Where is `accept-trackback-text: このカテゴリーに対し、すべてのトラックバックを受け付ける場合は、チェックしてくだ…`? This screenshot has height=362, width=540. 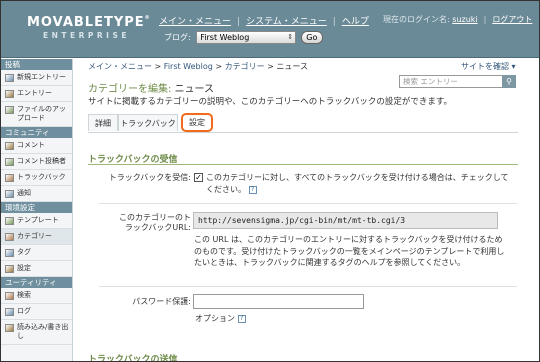
accept-trackback-text: このカテゴリーに対し、すべてのトラックバックを受け付ける場合は、チェックしてくだ… is located at coordinates (361, 184).